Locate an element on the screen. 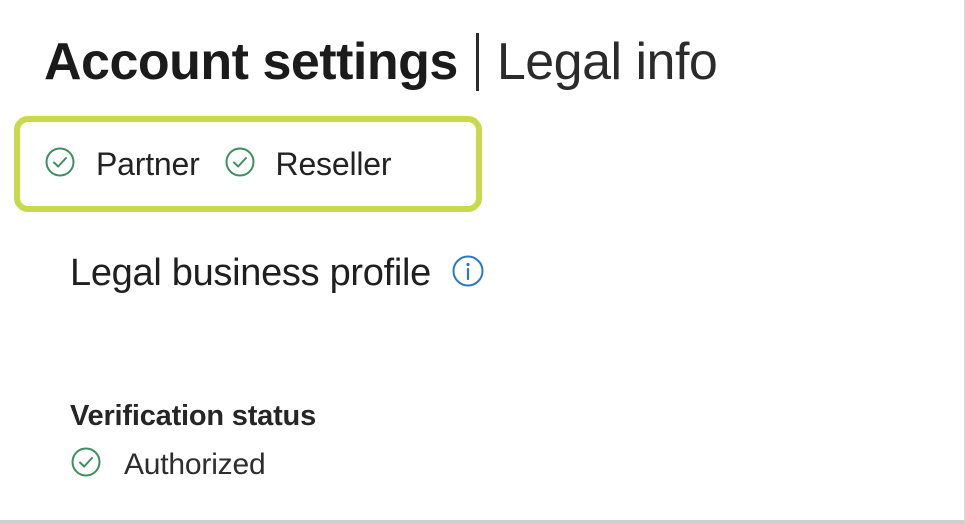  page-title-subtitle: Legal info is located at coordinates (607, 62).